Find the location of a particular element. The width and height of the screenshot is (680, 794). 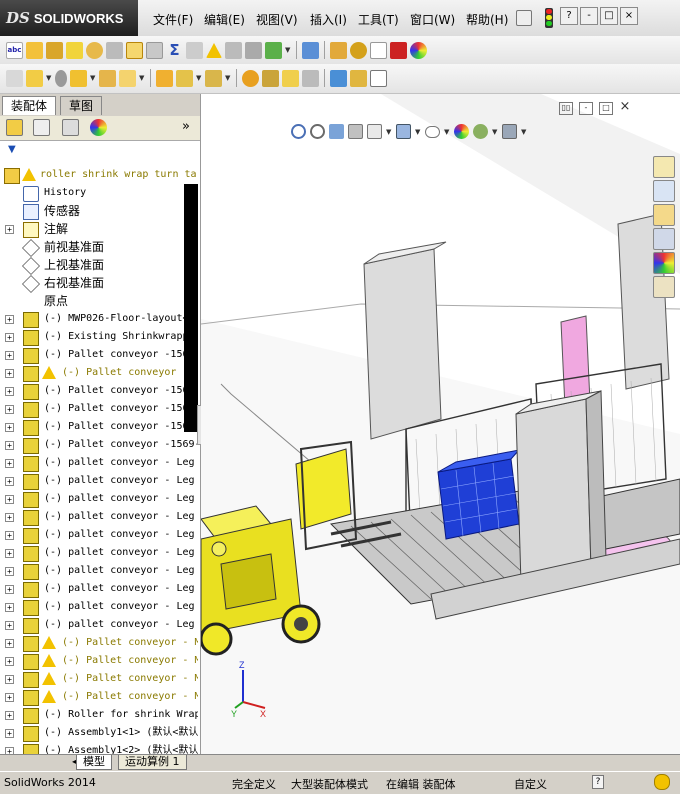

move-component-icon is located at coordinates (107, 78).